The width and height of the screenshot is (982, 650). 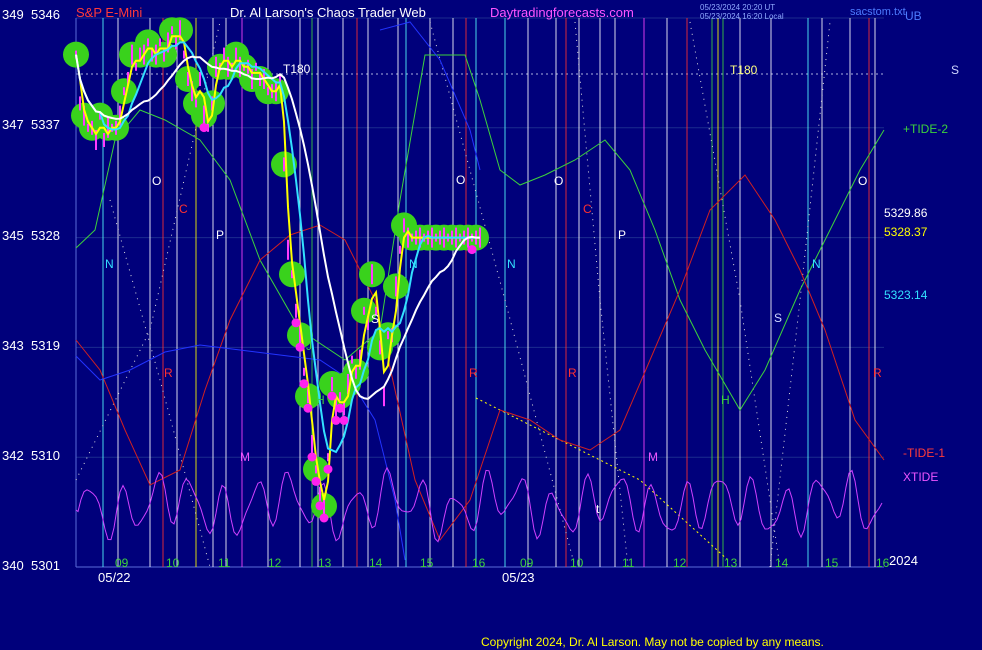 I want to click on y-price-tick: 5337, so click(x=45, y=124).